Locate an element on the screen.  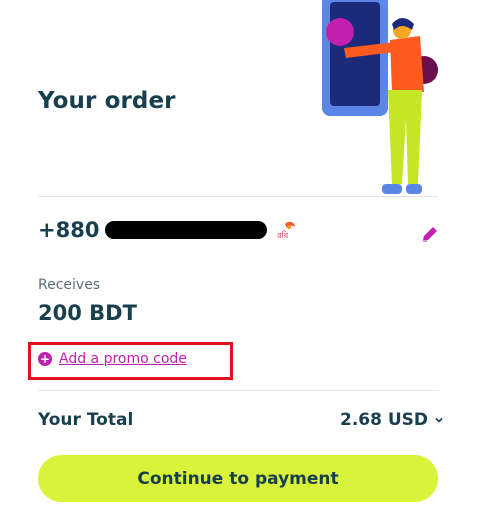
total-toggle: 2.68 USD is located at coordinates (392, 420).